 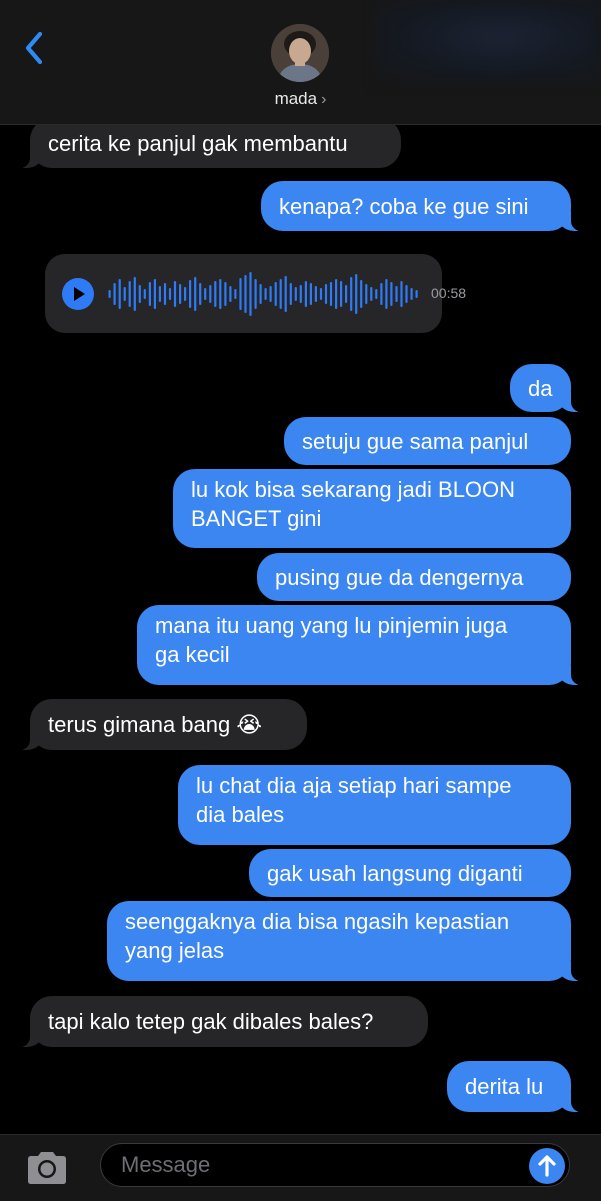 I want to click on message-outgoing: pusing gue da dengernya, so click(x=414, y=577).